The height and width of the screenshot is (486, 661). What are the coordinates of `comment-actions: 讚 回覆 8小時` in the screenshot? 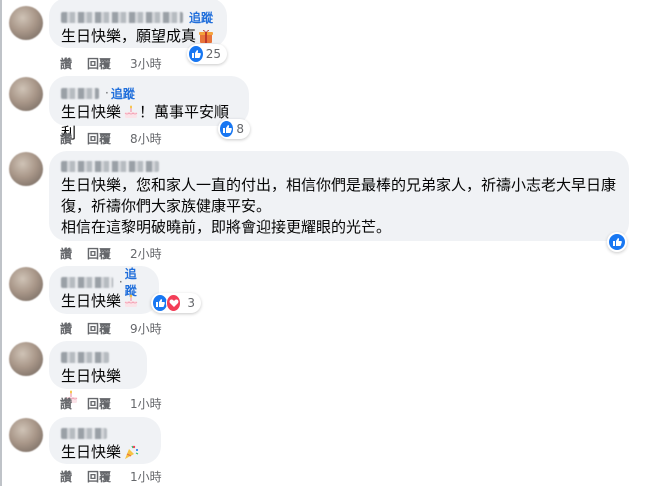 It's located at (111, 138).